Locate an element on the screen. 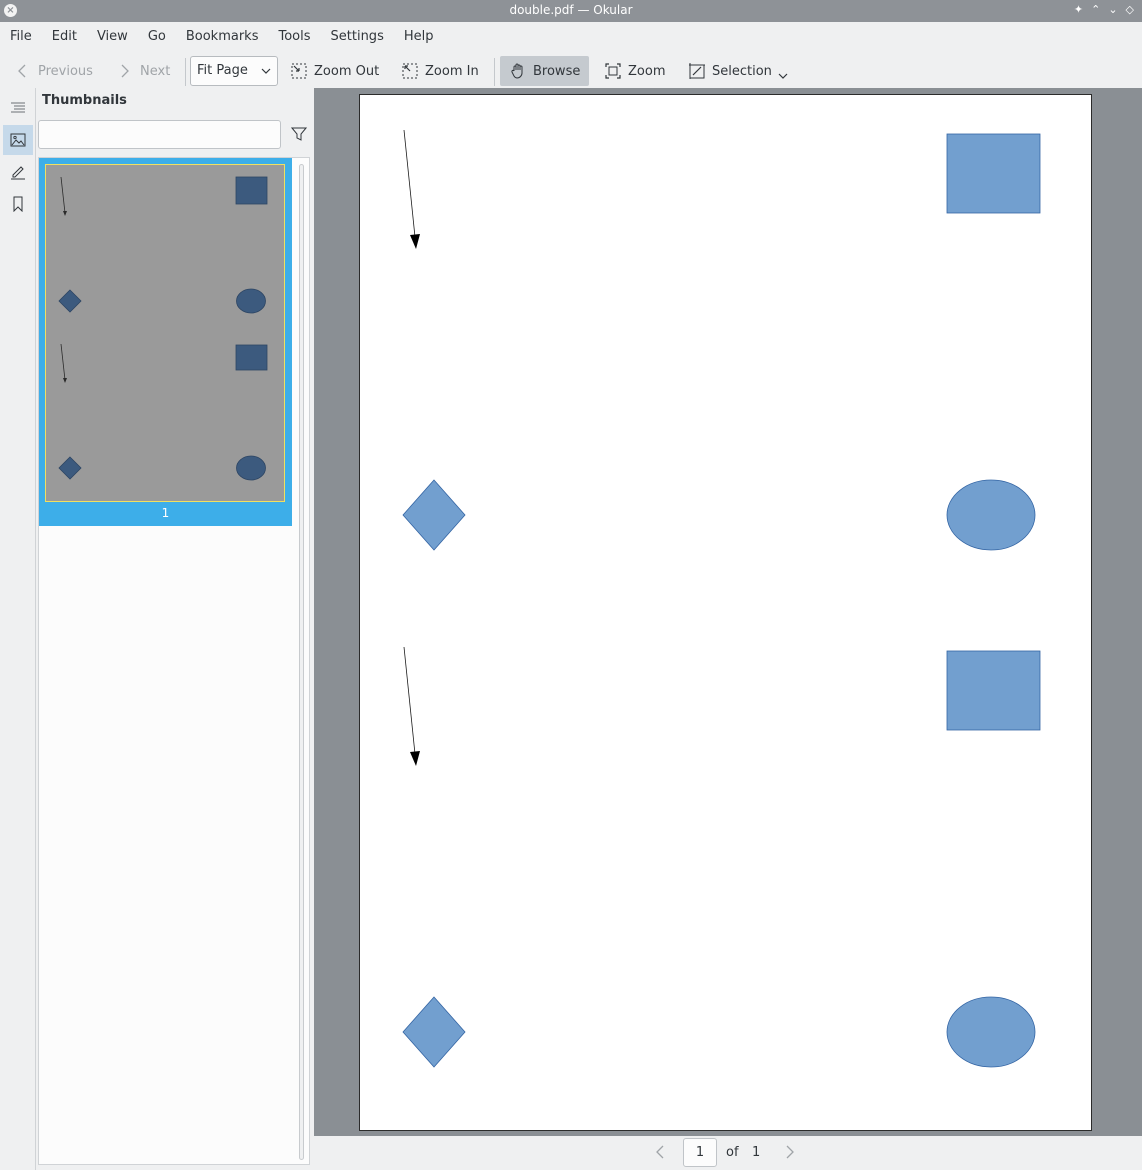 This screenshot has height=1170, width=1142. menu-bookmarks: Bookmarks is located at coordinates (222, 37).